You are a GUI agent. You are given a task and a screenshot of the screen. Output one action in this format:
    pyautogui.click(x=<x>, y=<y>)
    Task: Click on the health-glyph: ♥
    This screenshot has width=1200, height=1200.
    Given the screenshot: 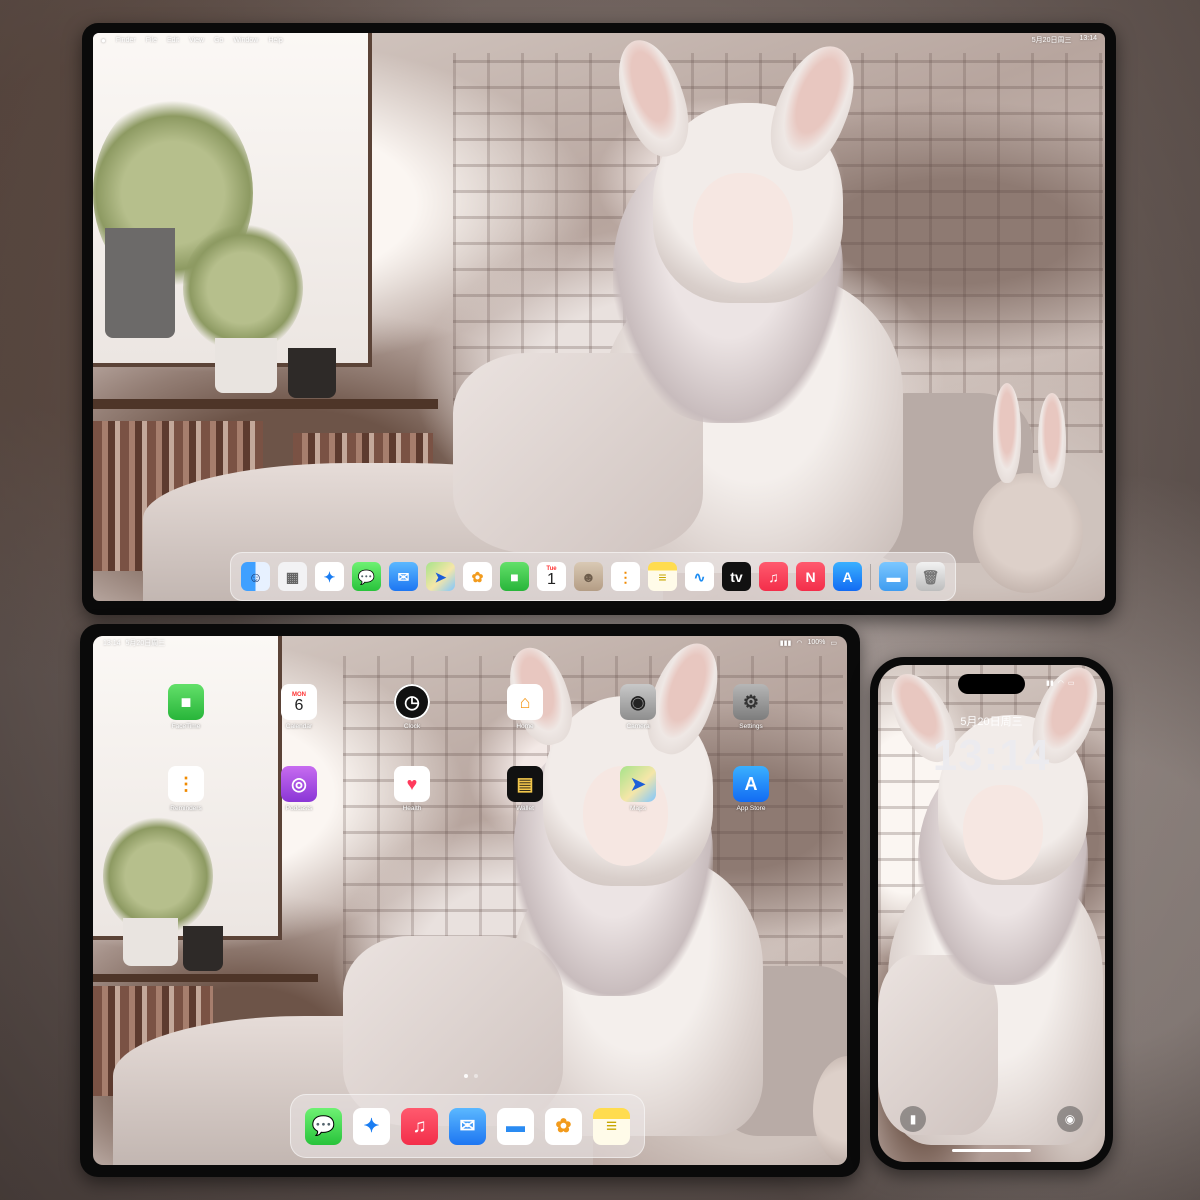 What is the action you would take?
    pyautogui.click(x=412, y=784)
    